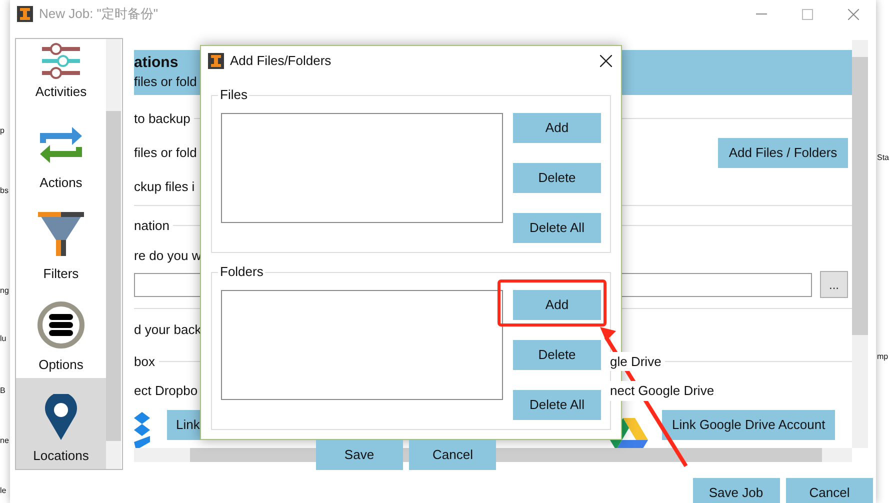 This screenshot has width=890, height=503. I want to click on maximize-icon, so click(807, 14).